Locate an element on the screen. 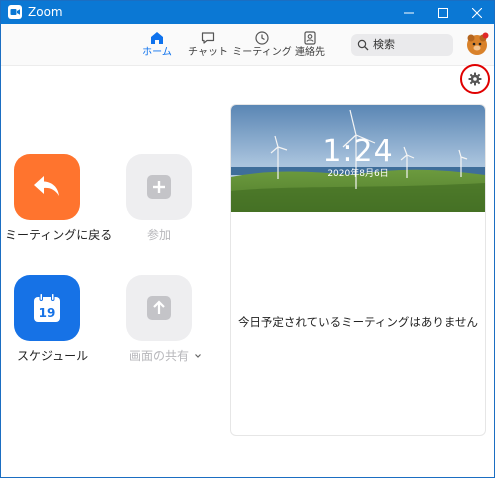  return-to-meeting-button is located at coordinates (47, 187).